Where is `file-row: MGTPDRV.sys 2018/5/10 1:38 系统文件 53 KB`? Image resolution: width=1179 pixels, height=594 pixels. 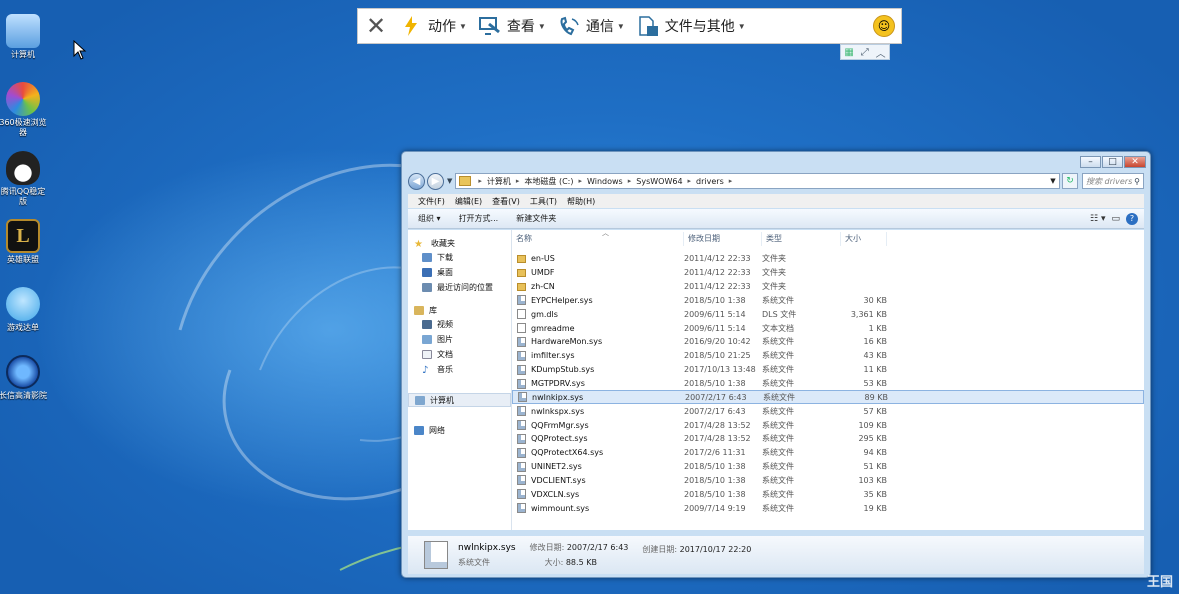
file-row: MGTPDRV.sys 2018/5/10 1:38 系统文件 53 KB is located at coordinates (828, 384).